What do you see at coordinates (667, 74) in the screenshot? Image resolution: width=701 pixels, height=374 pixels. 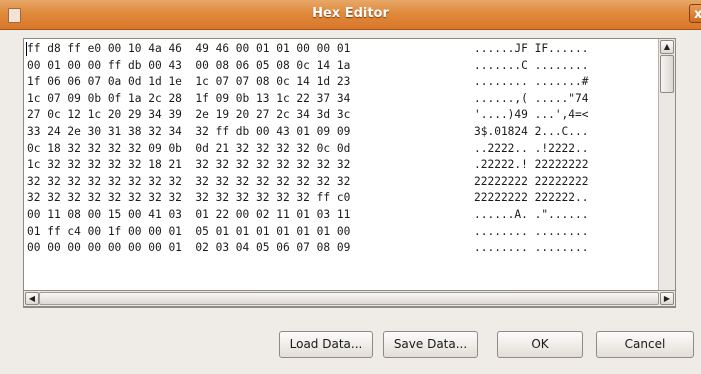 I see `vertical-scroll-thumb` at bounding box center [667, 74].